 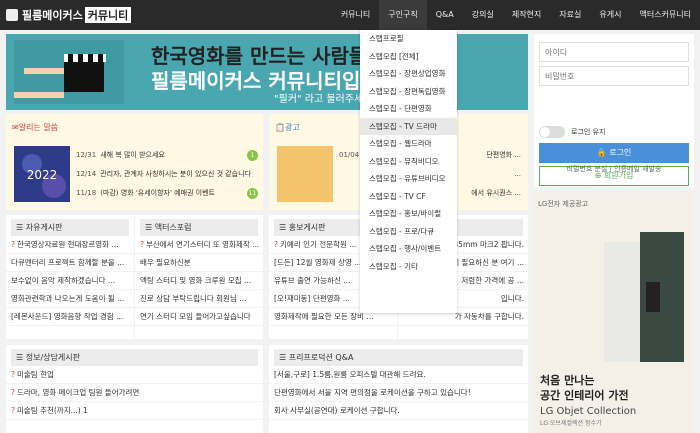 What do you see at coordinates (665, 15) in the screenshot?
I see `nav-actors: 액터스커뮤니티` at bounding box center [665, 15].